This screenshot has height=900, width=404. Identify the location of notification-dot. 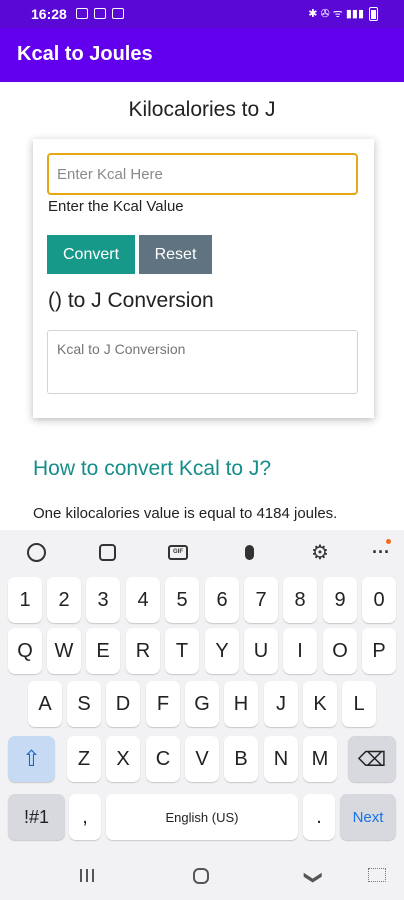
(388, 541).